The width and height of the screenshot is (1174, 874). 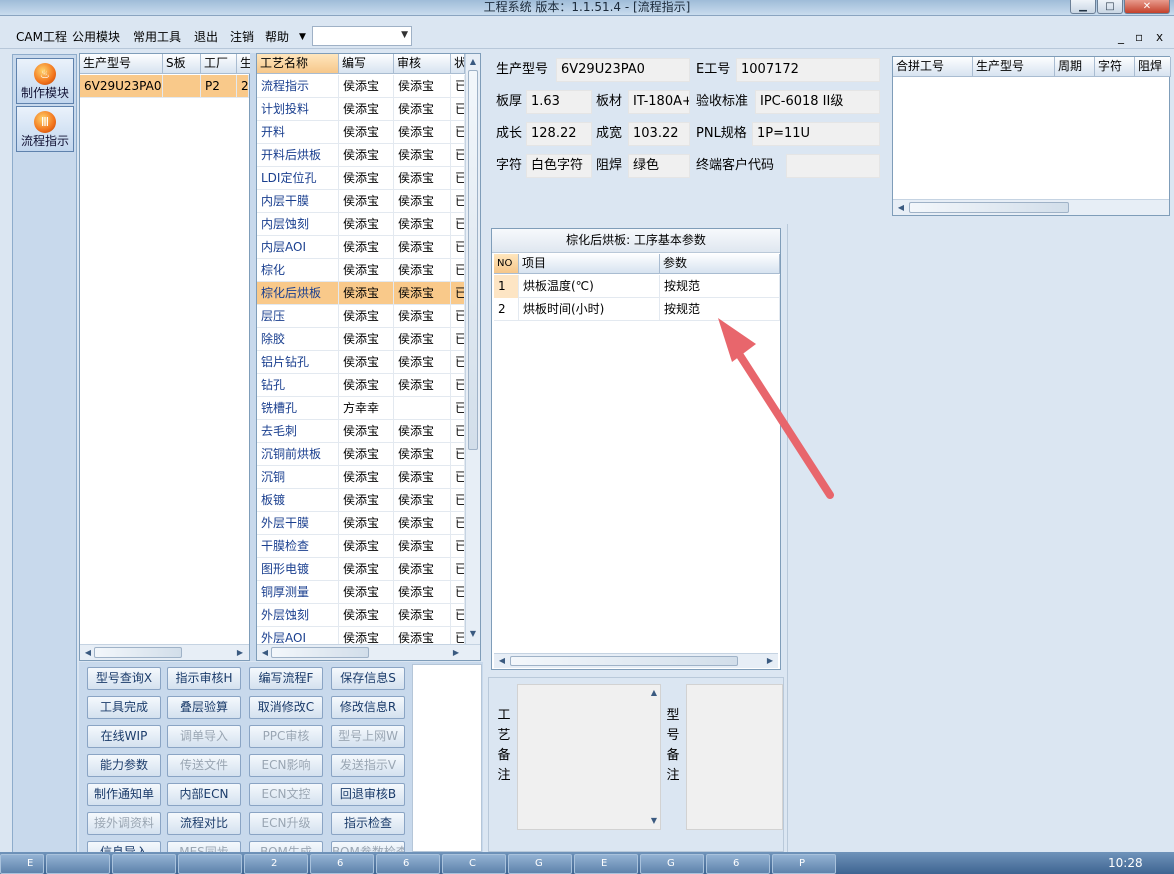 What do you see at coordinates (361, 270) in the screenshot?
I see `table-row: 棕化侯添宝侯添宝已` at bounding box center [361, 270].